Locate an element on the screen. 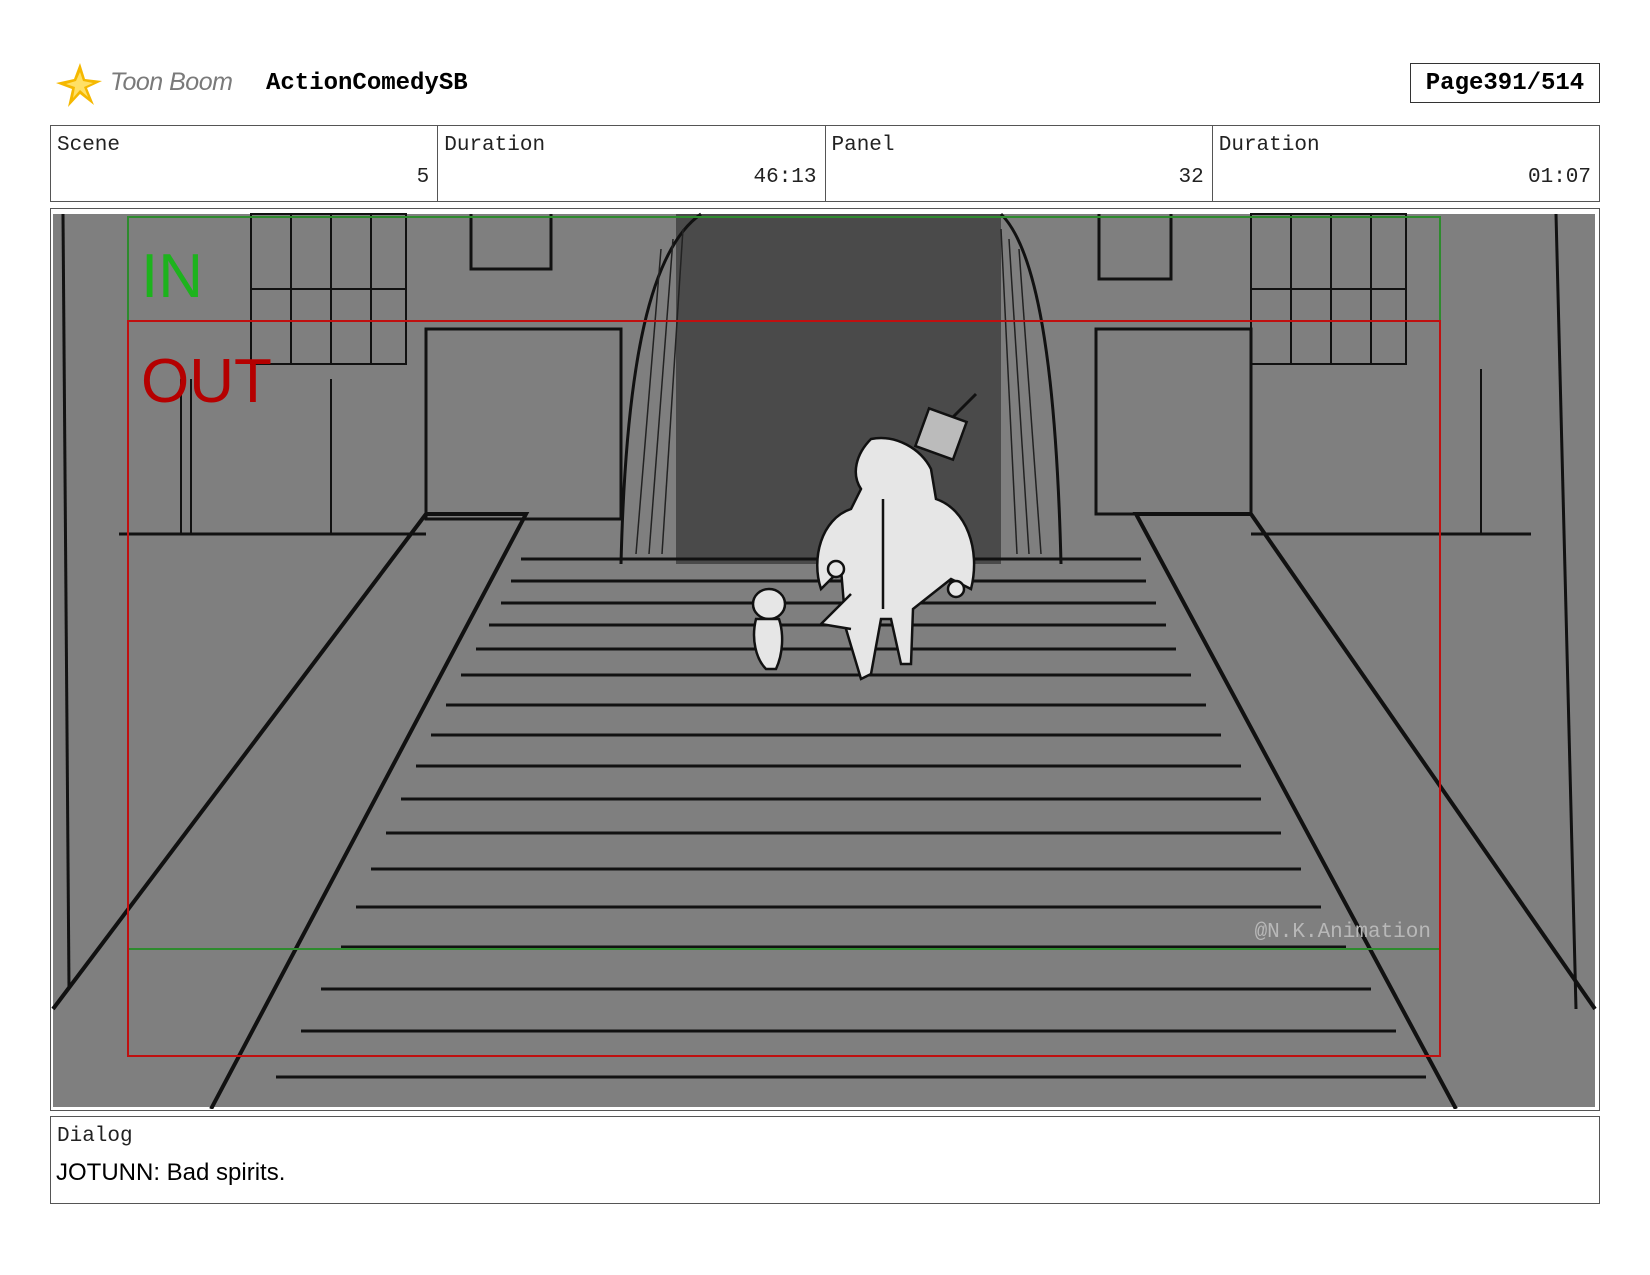  page-label: Page is located at coordinates (1454, 83).